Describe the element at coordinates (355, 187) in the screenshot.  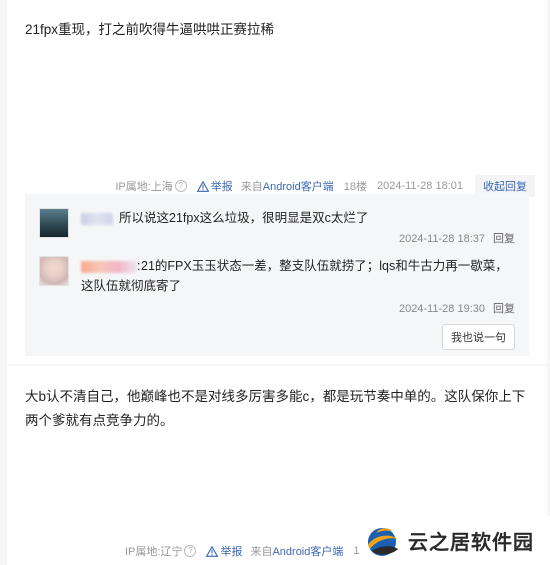
I see `floor-number: 18楼` at that location.